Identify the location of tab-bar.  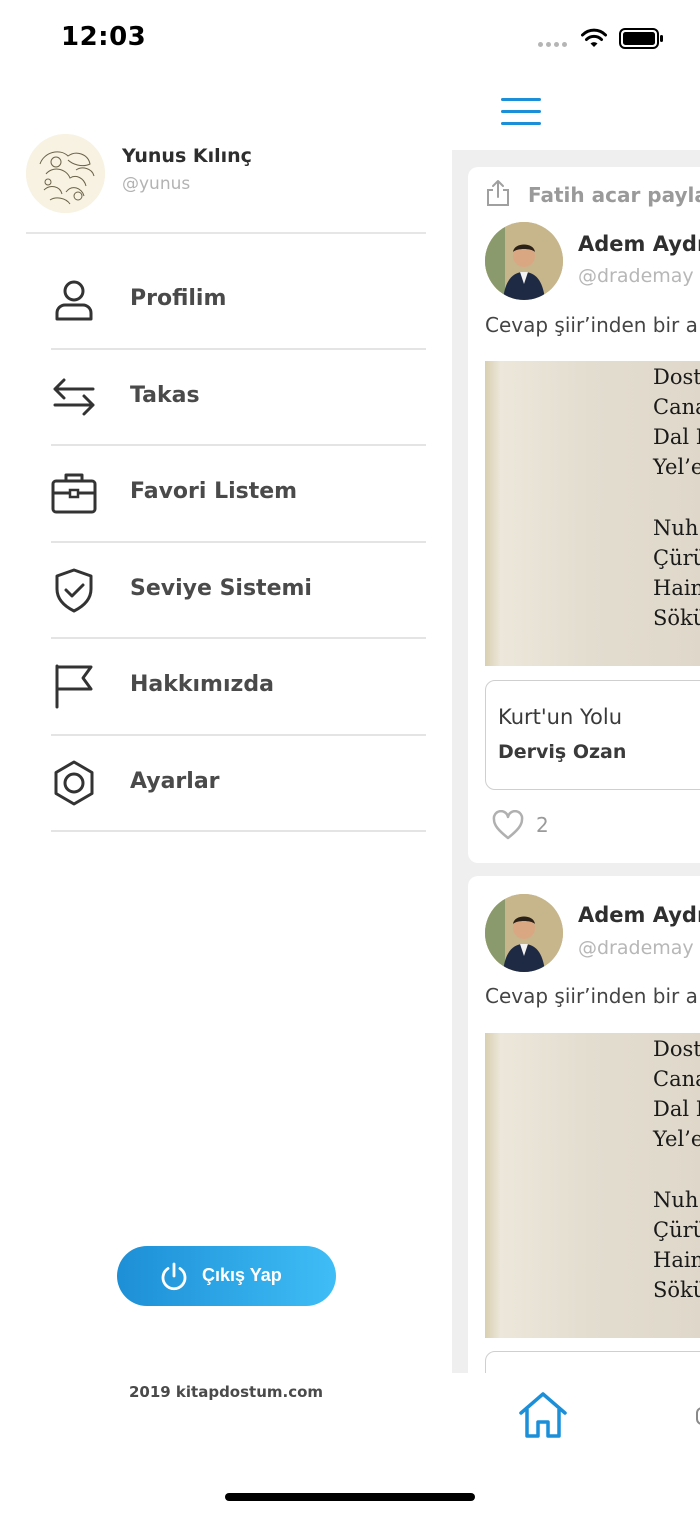
(576, 1444).